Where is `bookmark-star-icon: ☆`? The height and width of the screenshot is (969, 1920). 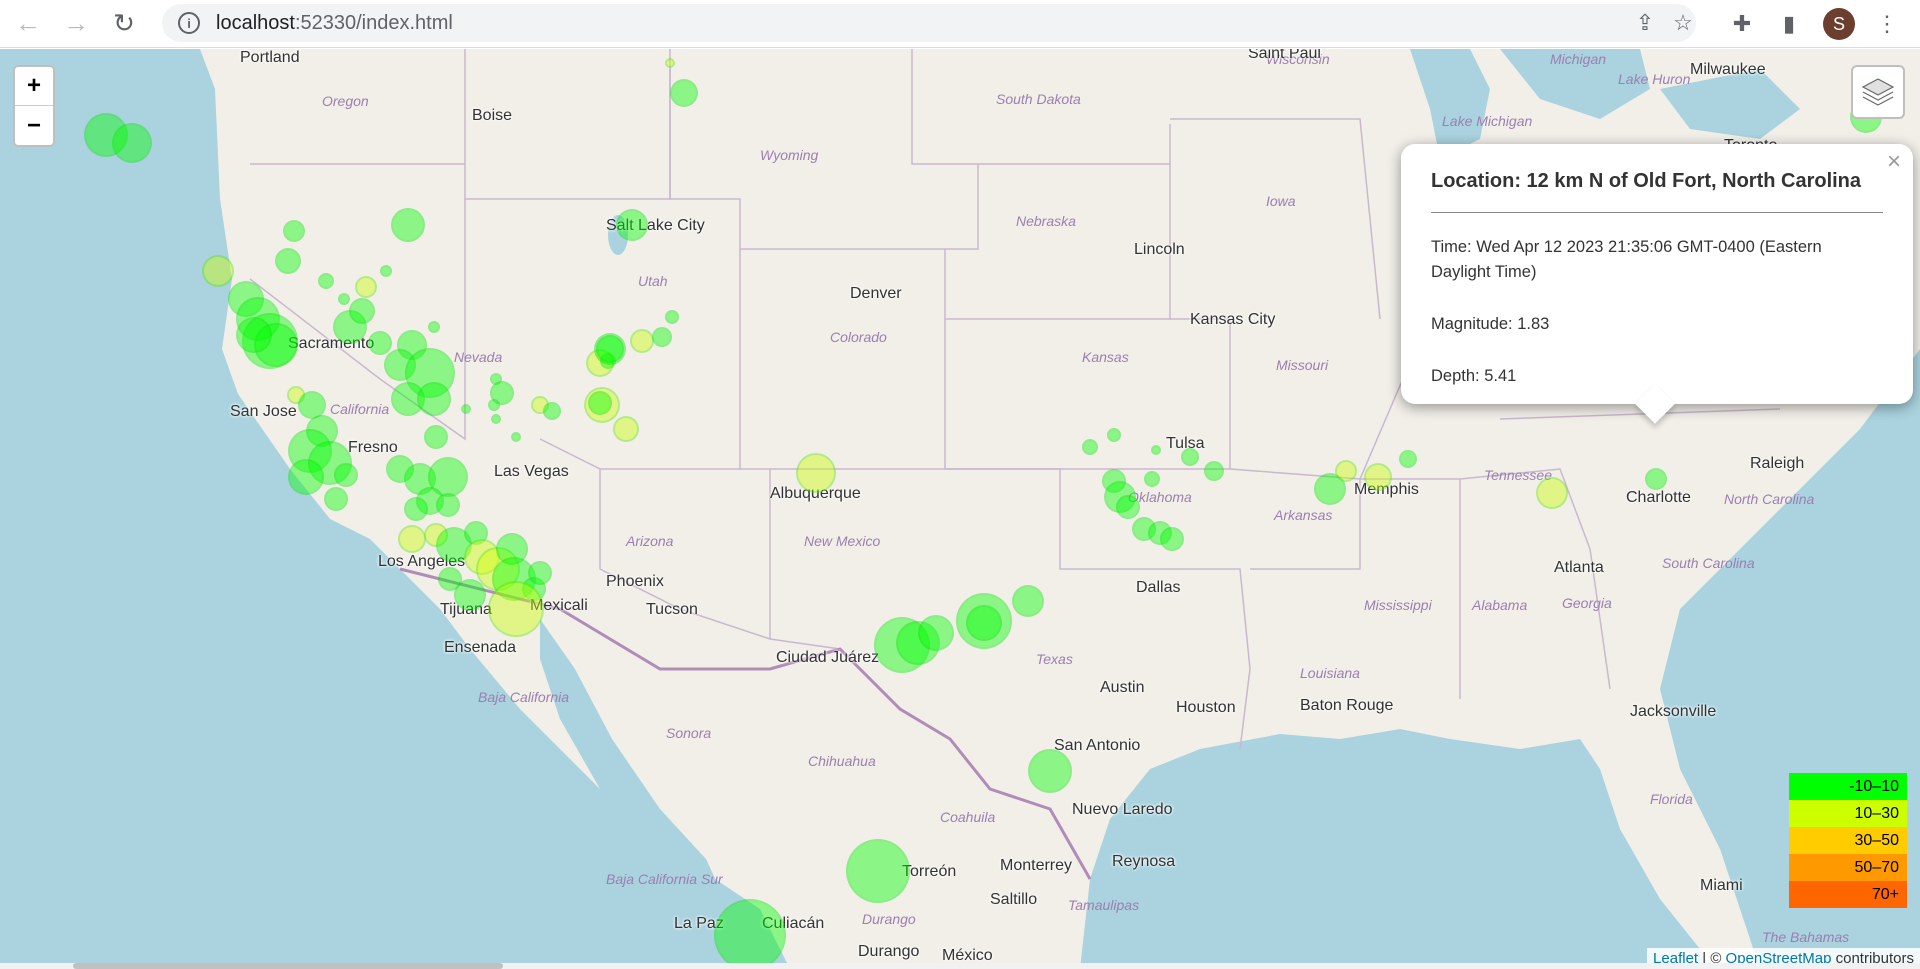
bookmark-star-icon: ☆ is located at coordinates (1683, 23).